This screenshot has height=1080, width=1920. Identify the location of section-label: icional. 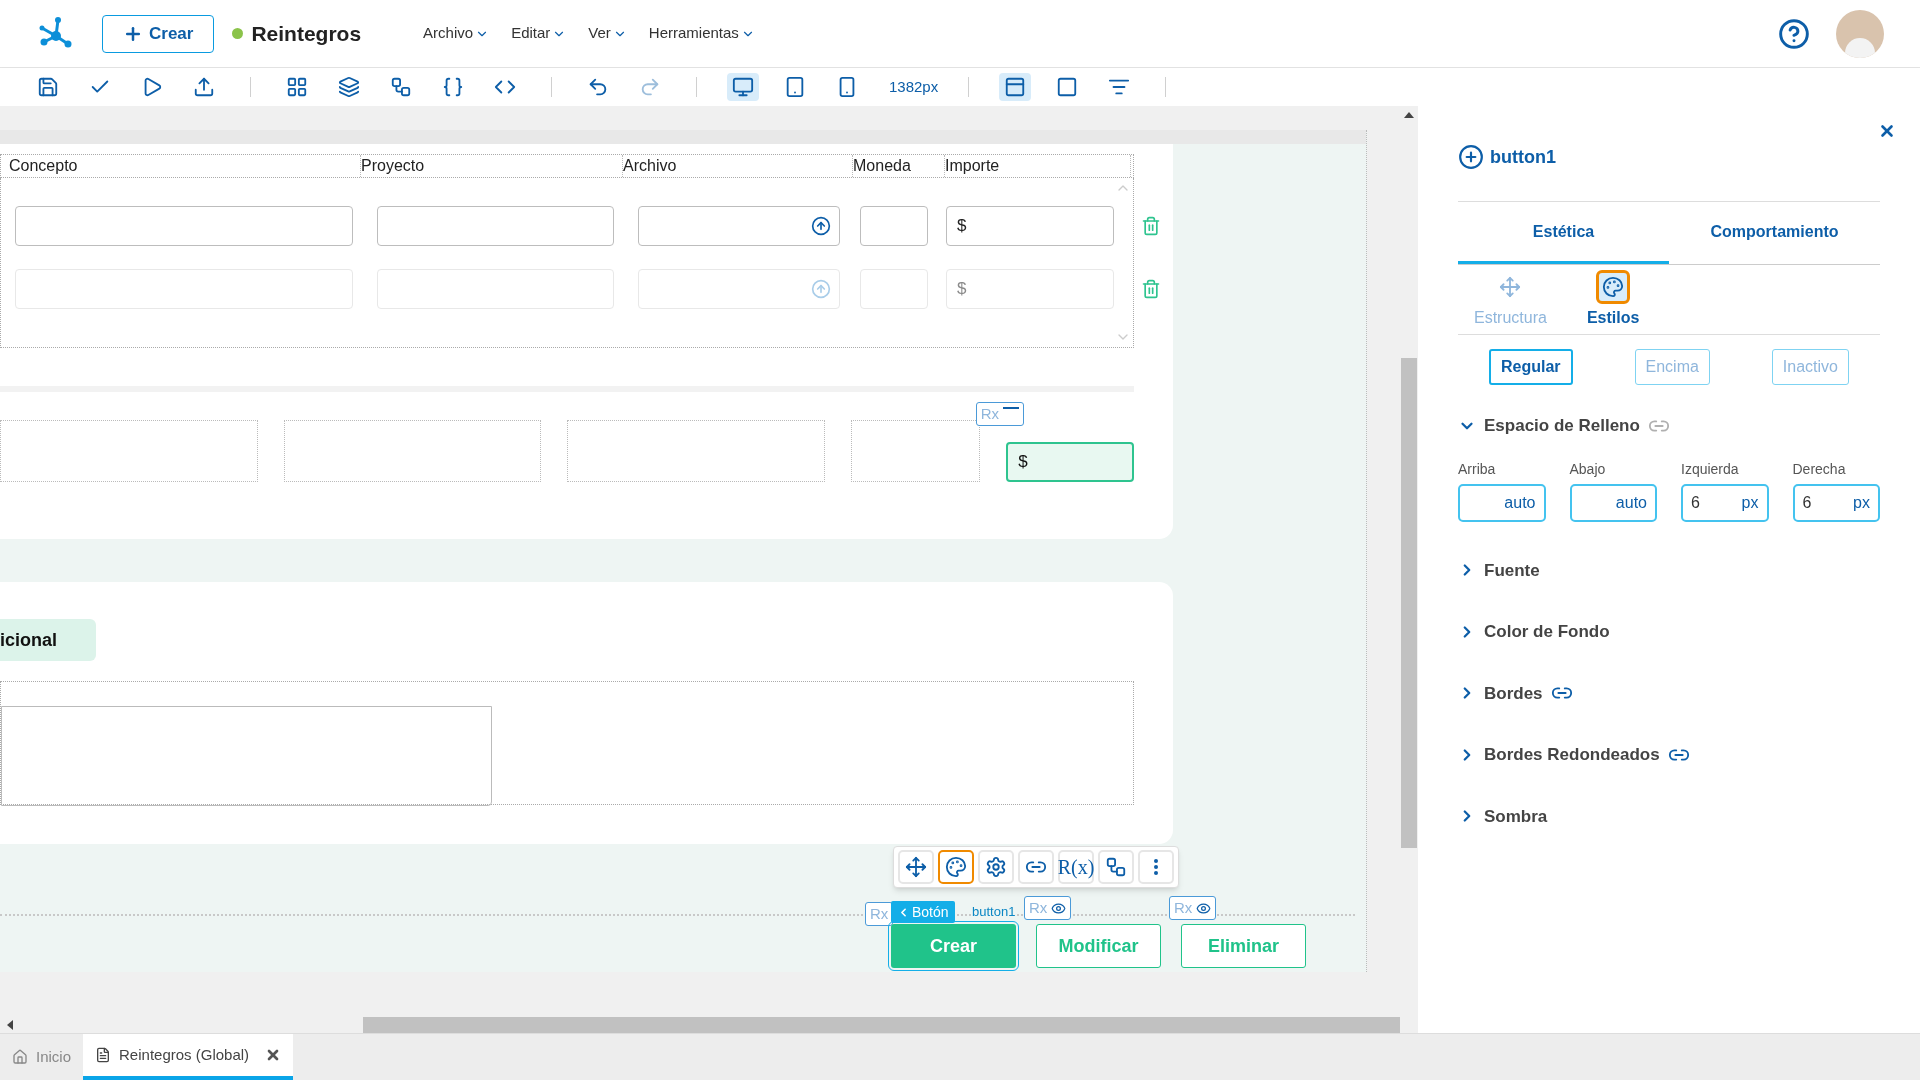
(48, 640).